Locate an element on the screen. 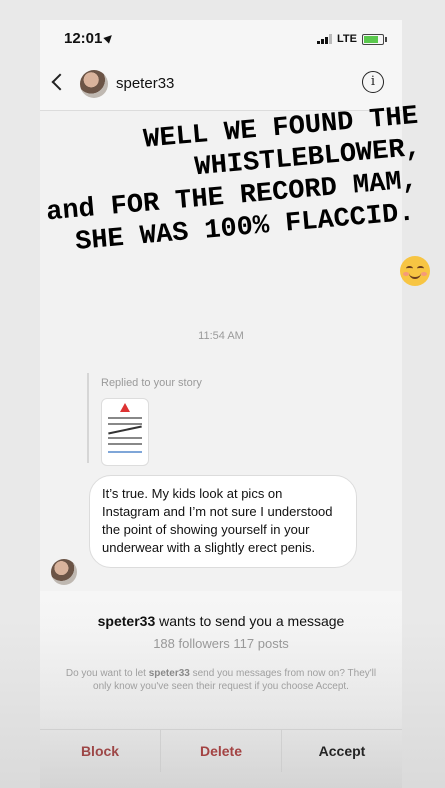 Image resolution: width=445 pixels, height=788 pixels. sender-avatar is located at coordinates (64, 572).